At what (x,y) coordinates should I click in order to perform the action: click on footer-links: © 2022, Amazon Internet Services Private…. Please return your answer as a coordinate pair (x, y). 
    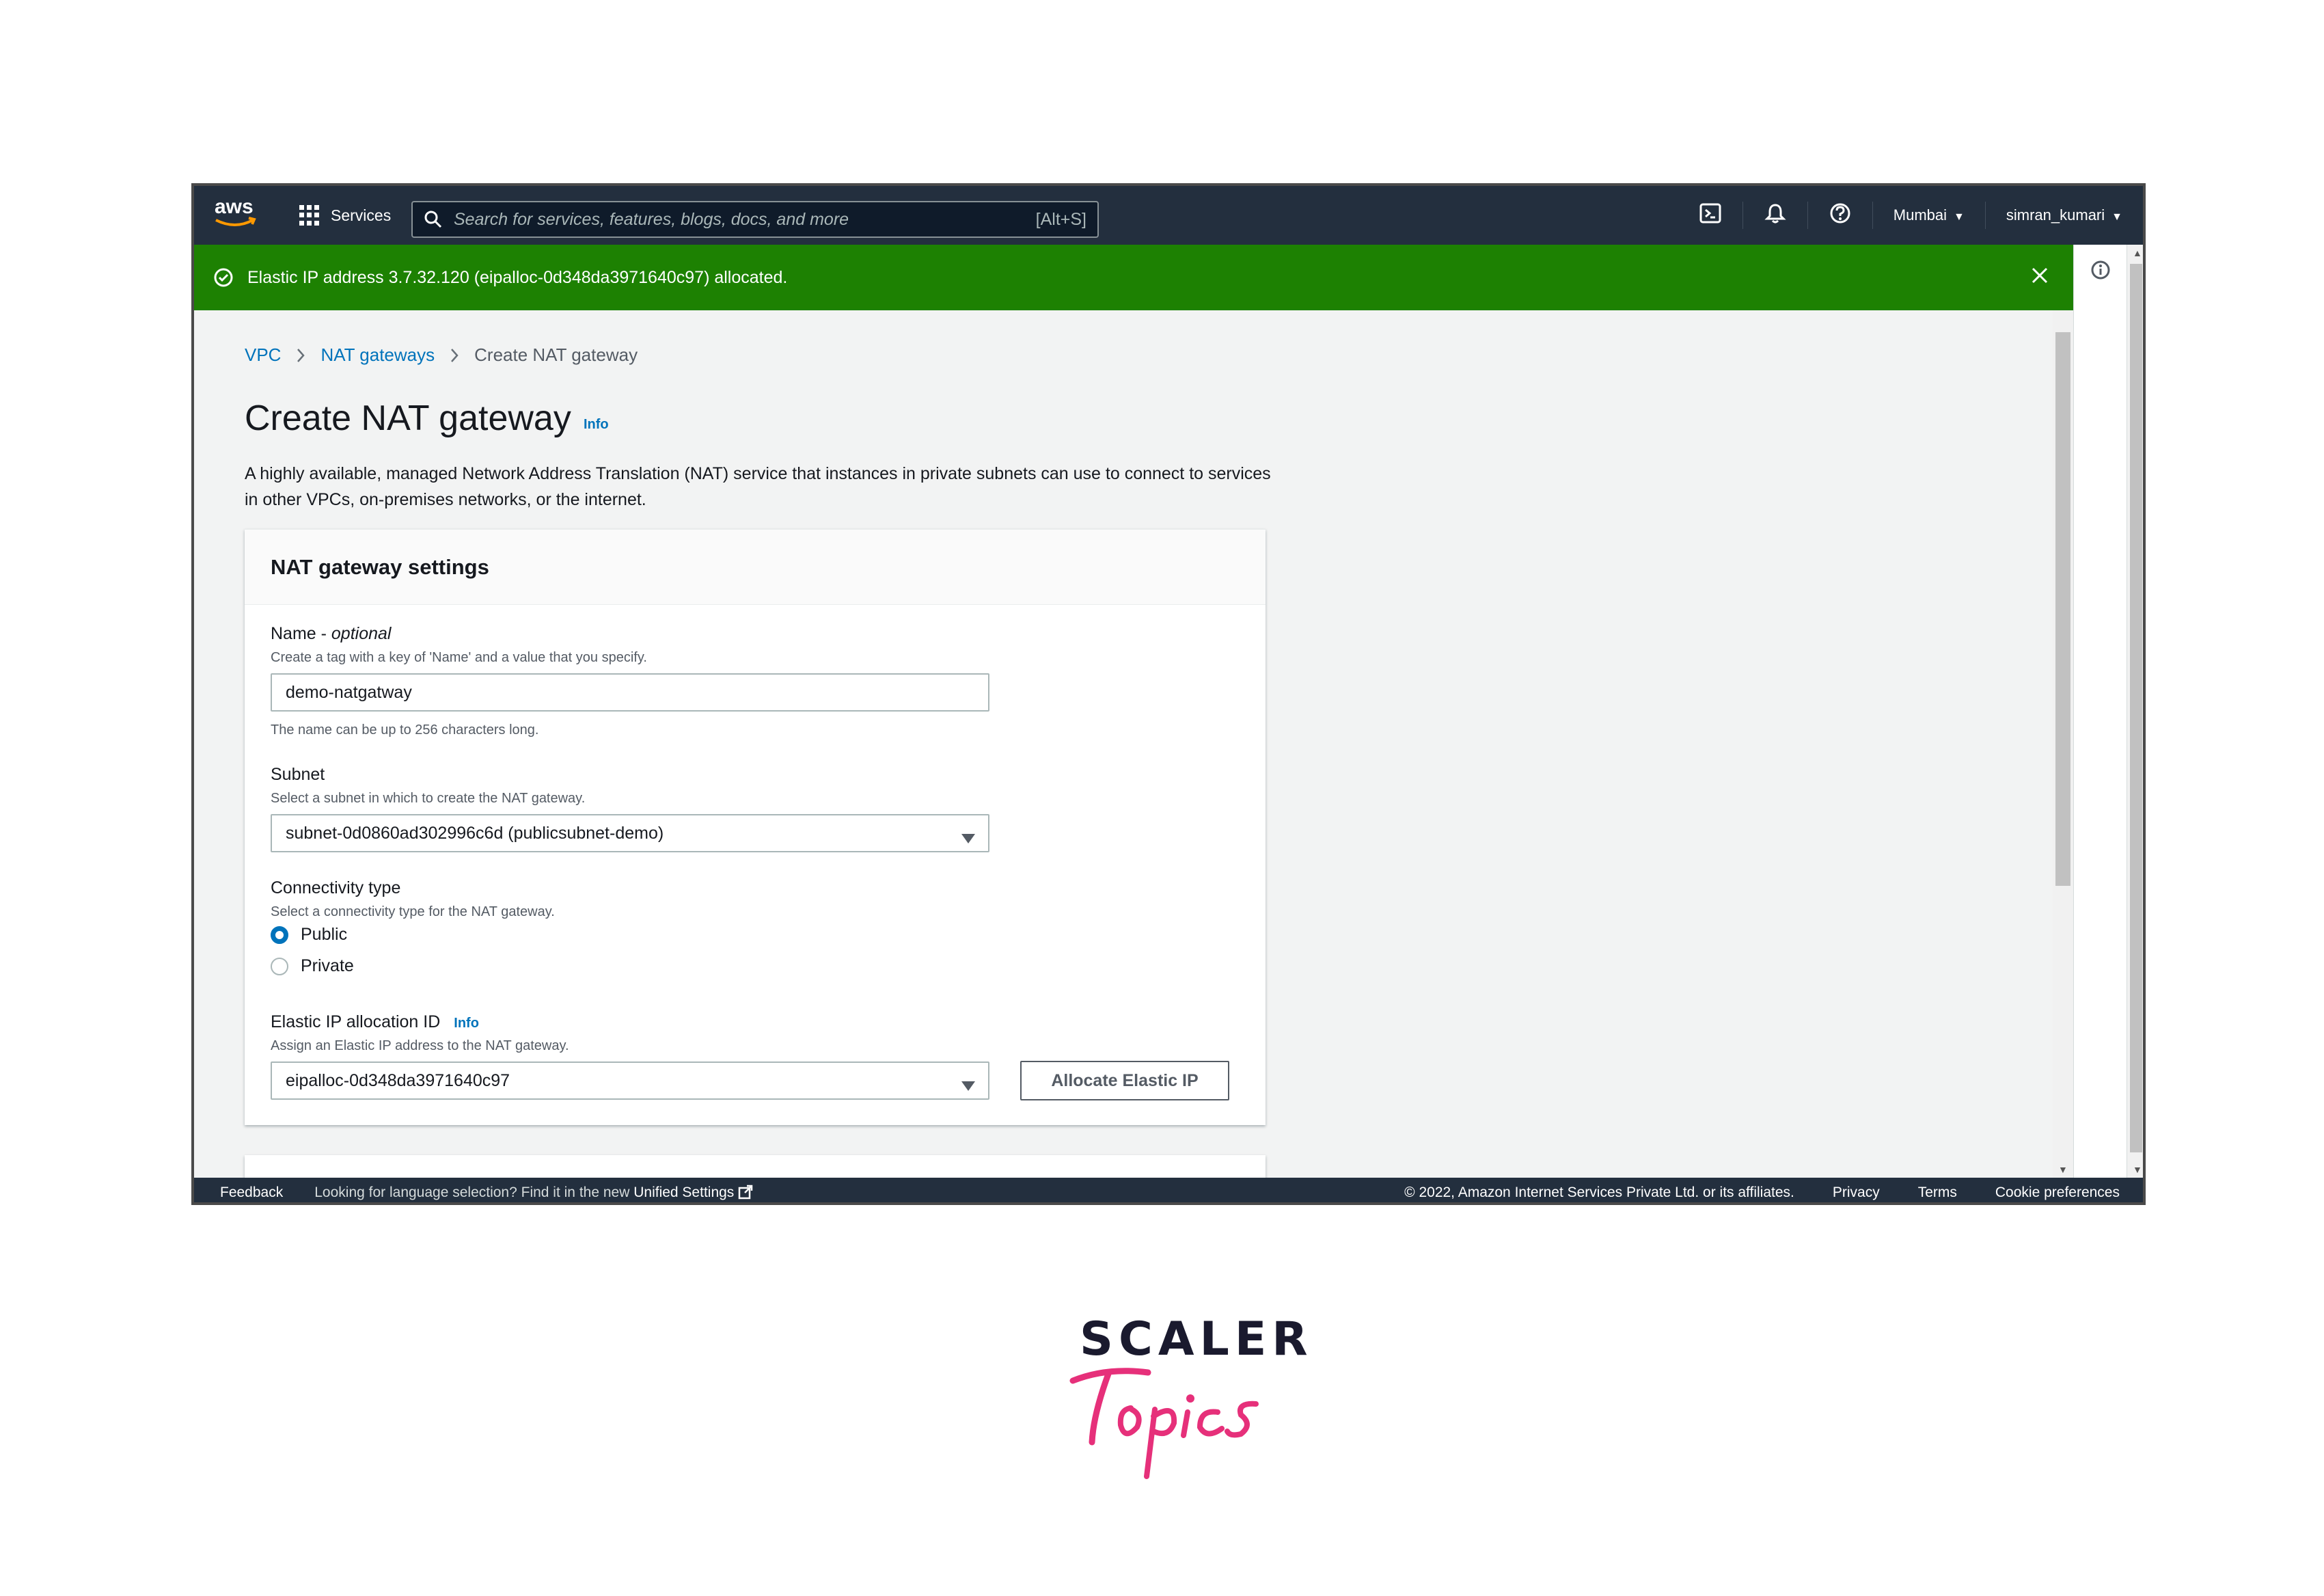
    Looking at the image, I should click on (1762, 1190).